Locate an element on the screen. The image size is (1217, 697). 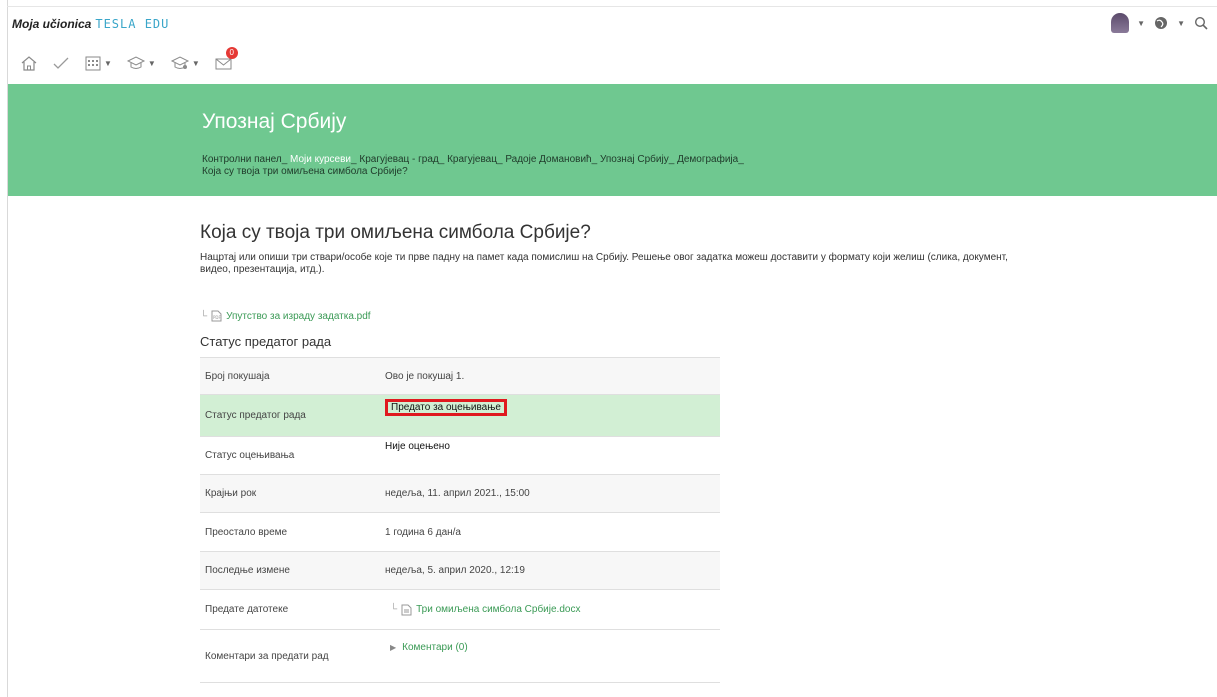
table-row: Број покушаја Ово је покушај 1. is located at coordinates (460, 376).